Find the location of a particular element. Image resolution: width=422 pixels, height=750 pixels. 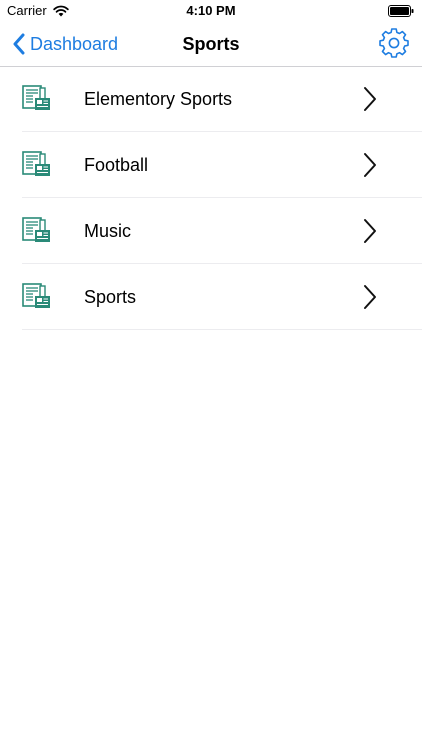

battery-icon is located at coordinates (401, 11).